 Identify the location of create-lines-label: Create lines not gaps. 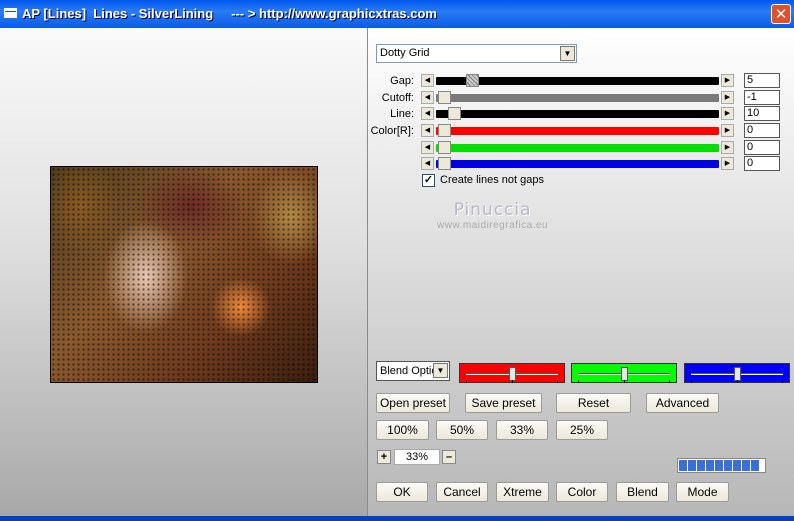
(492, 180).